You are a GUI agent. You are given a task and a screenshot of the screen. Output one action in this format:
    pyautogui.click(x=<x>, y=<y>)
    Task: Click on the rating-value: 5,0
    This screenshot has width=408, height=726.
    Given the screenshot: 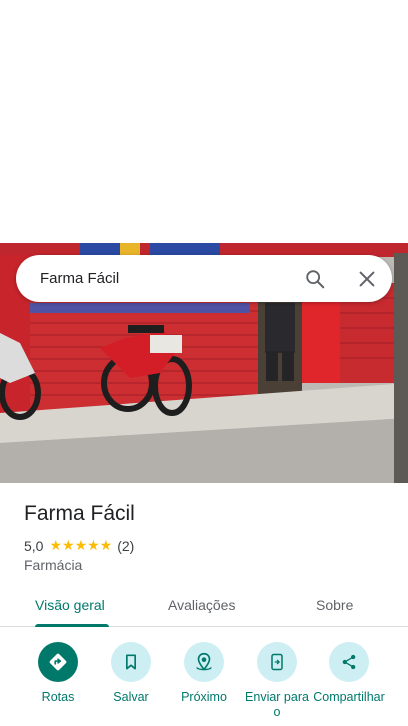 What is the action you would take?
    pyautogui.click(x=34, y=545)
    